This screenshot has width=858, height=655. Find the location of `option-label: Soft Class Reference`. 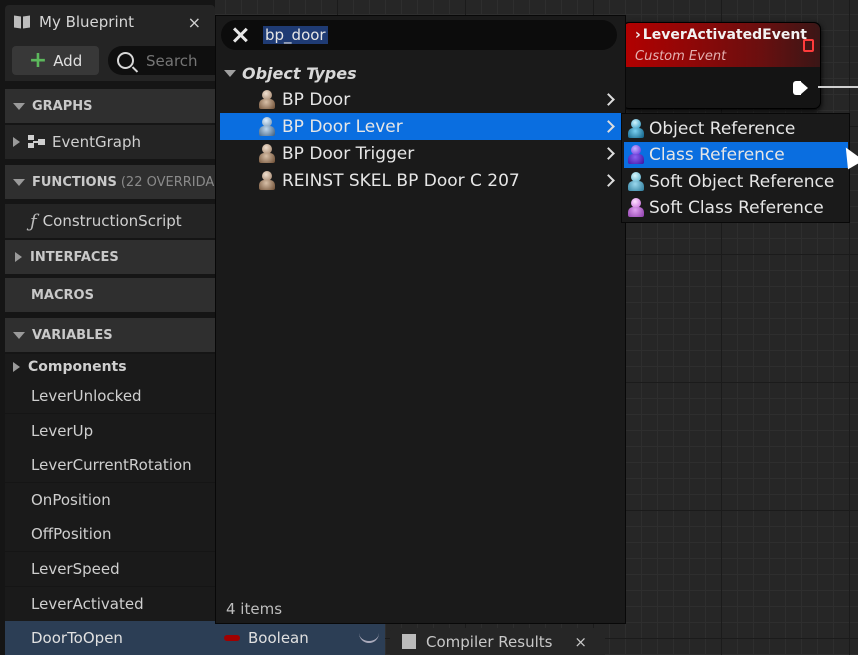

option-label: Soft Class Reference is located at coordinates (736, 208).